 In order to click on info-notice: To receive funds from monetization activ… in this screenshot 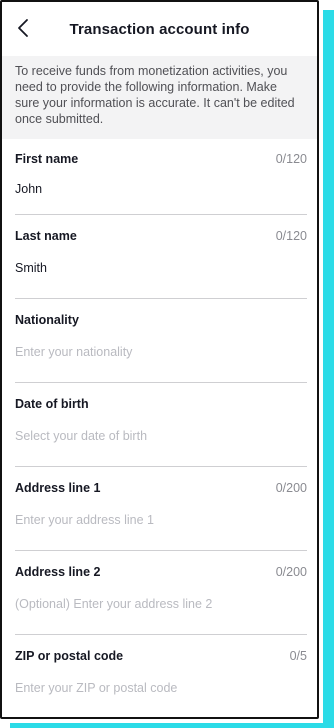, I will do `click(159, 97)`.